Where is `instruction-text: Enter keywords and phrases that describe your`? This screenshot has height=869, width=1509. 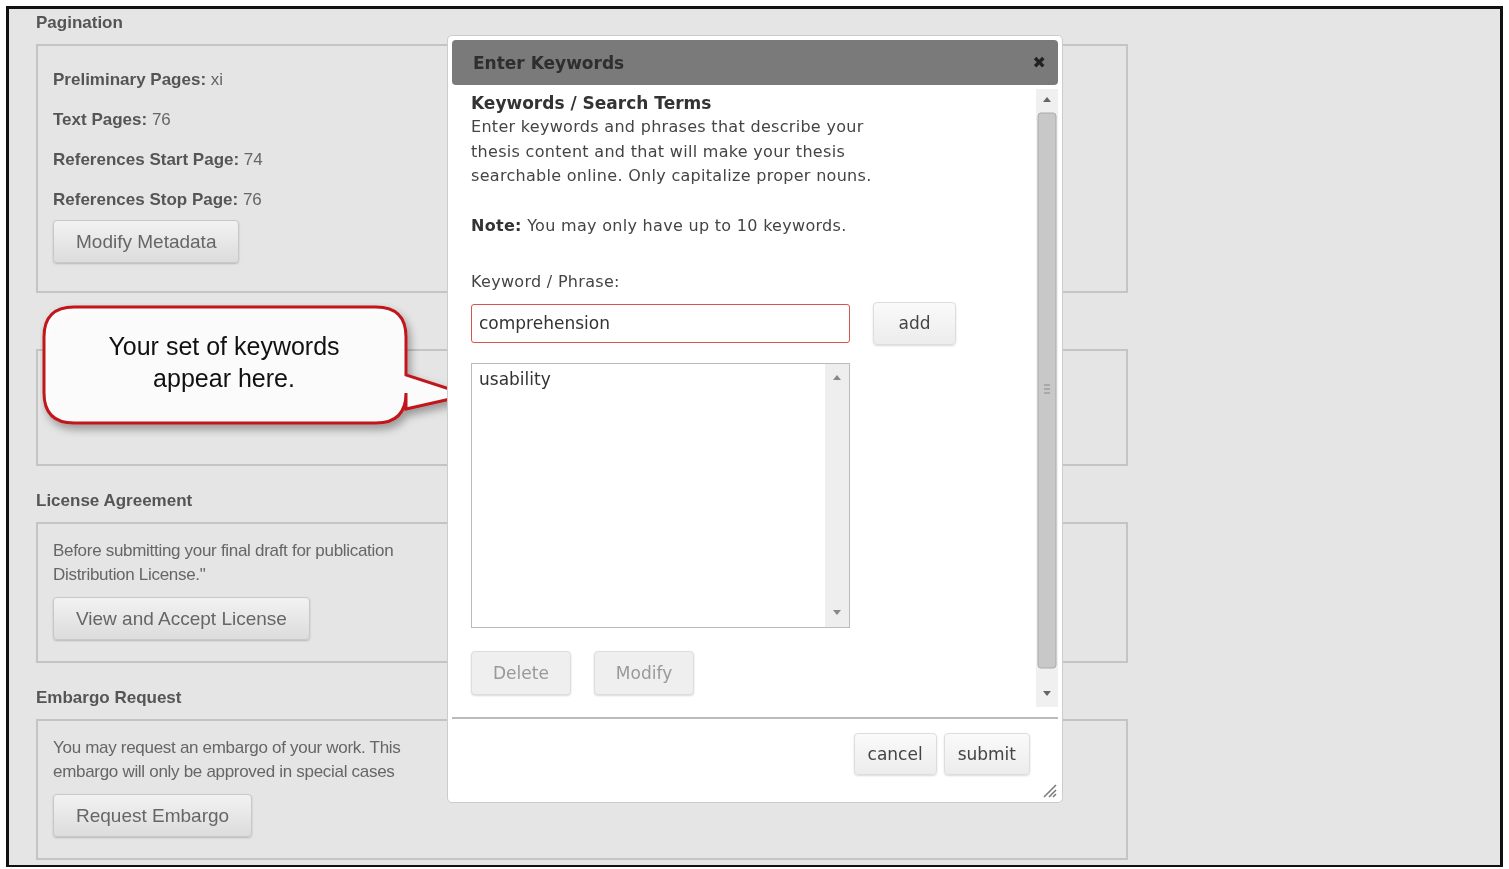
instruction-text: Enter keywords and phrases that describe your is located at coordinates (667, 127).